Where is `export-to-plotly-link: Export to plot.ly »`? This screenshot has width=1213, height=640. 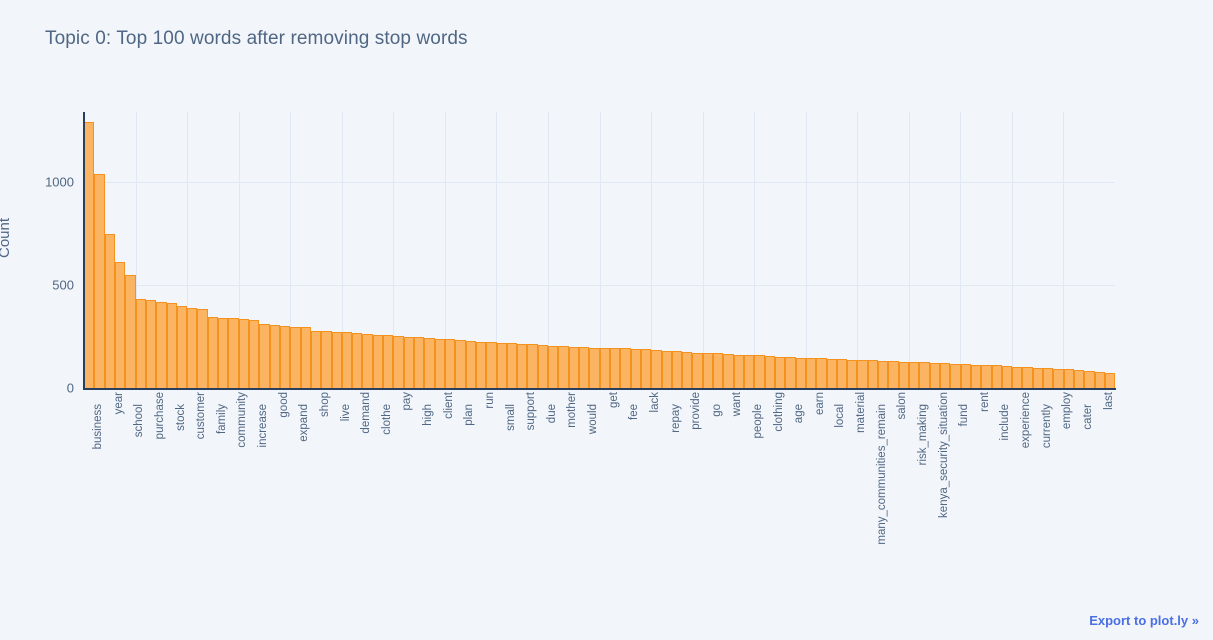
export-to-plotly-link: Export to plot.ly » is located at coordinates (1144, 620).